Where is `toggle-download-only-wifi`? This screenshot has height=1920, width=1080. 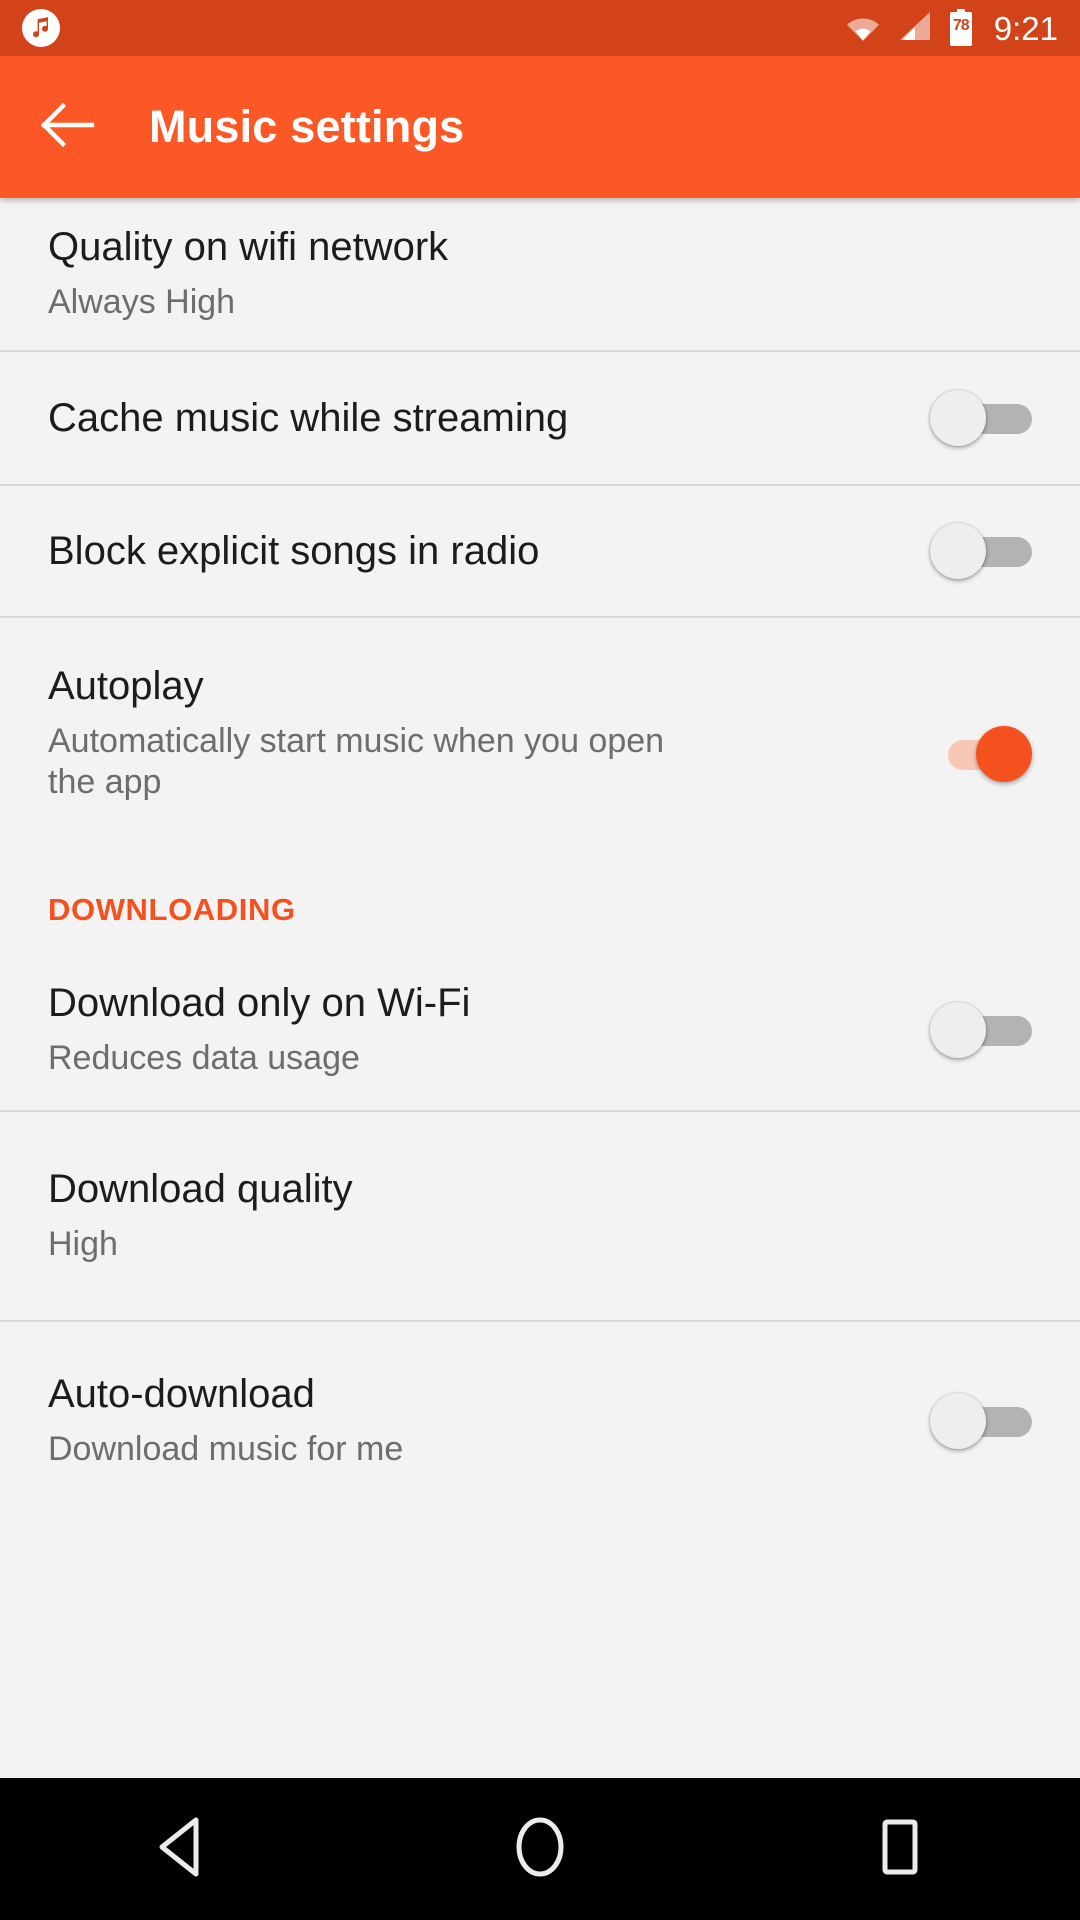
toggle-download-only-wifi is located at coordinates (981, 1030).